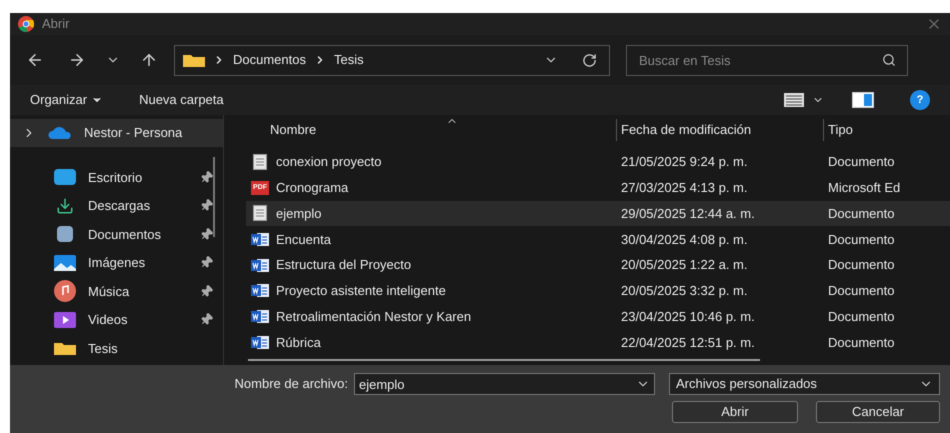  What do you see at coordinates (35, 60) in the screenshot?
I see `back-icon` at bounding box center [35, 60].